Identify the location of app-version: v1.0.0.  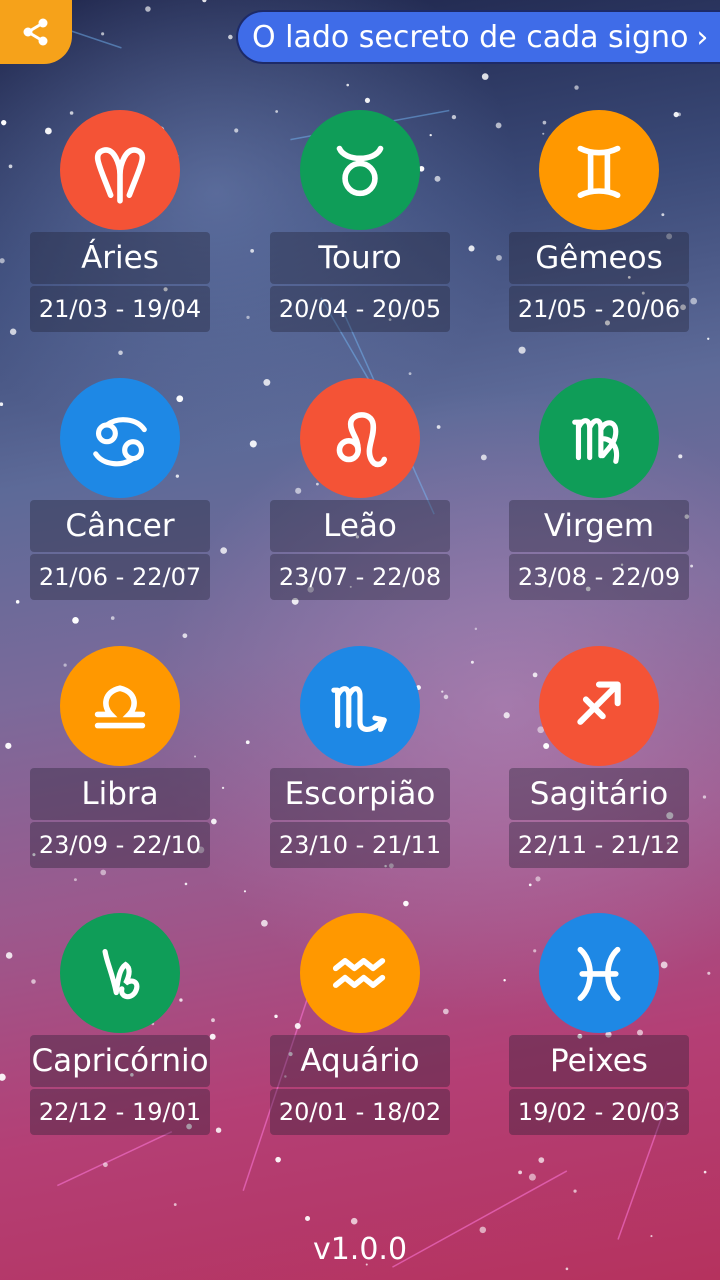
(360, 1249).